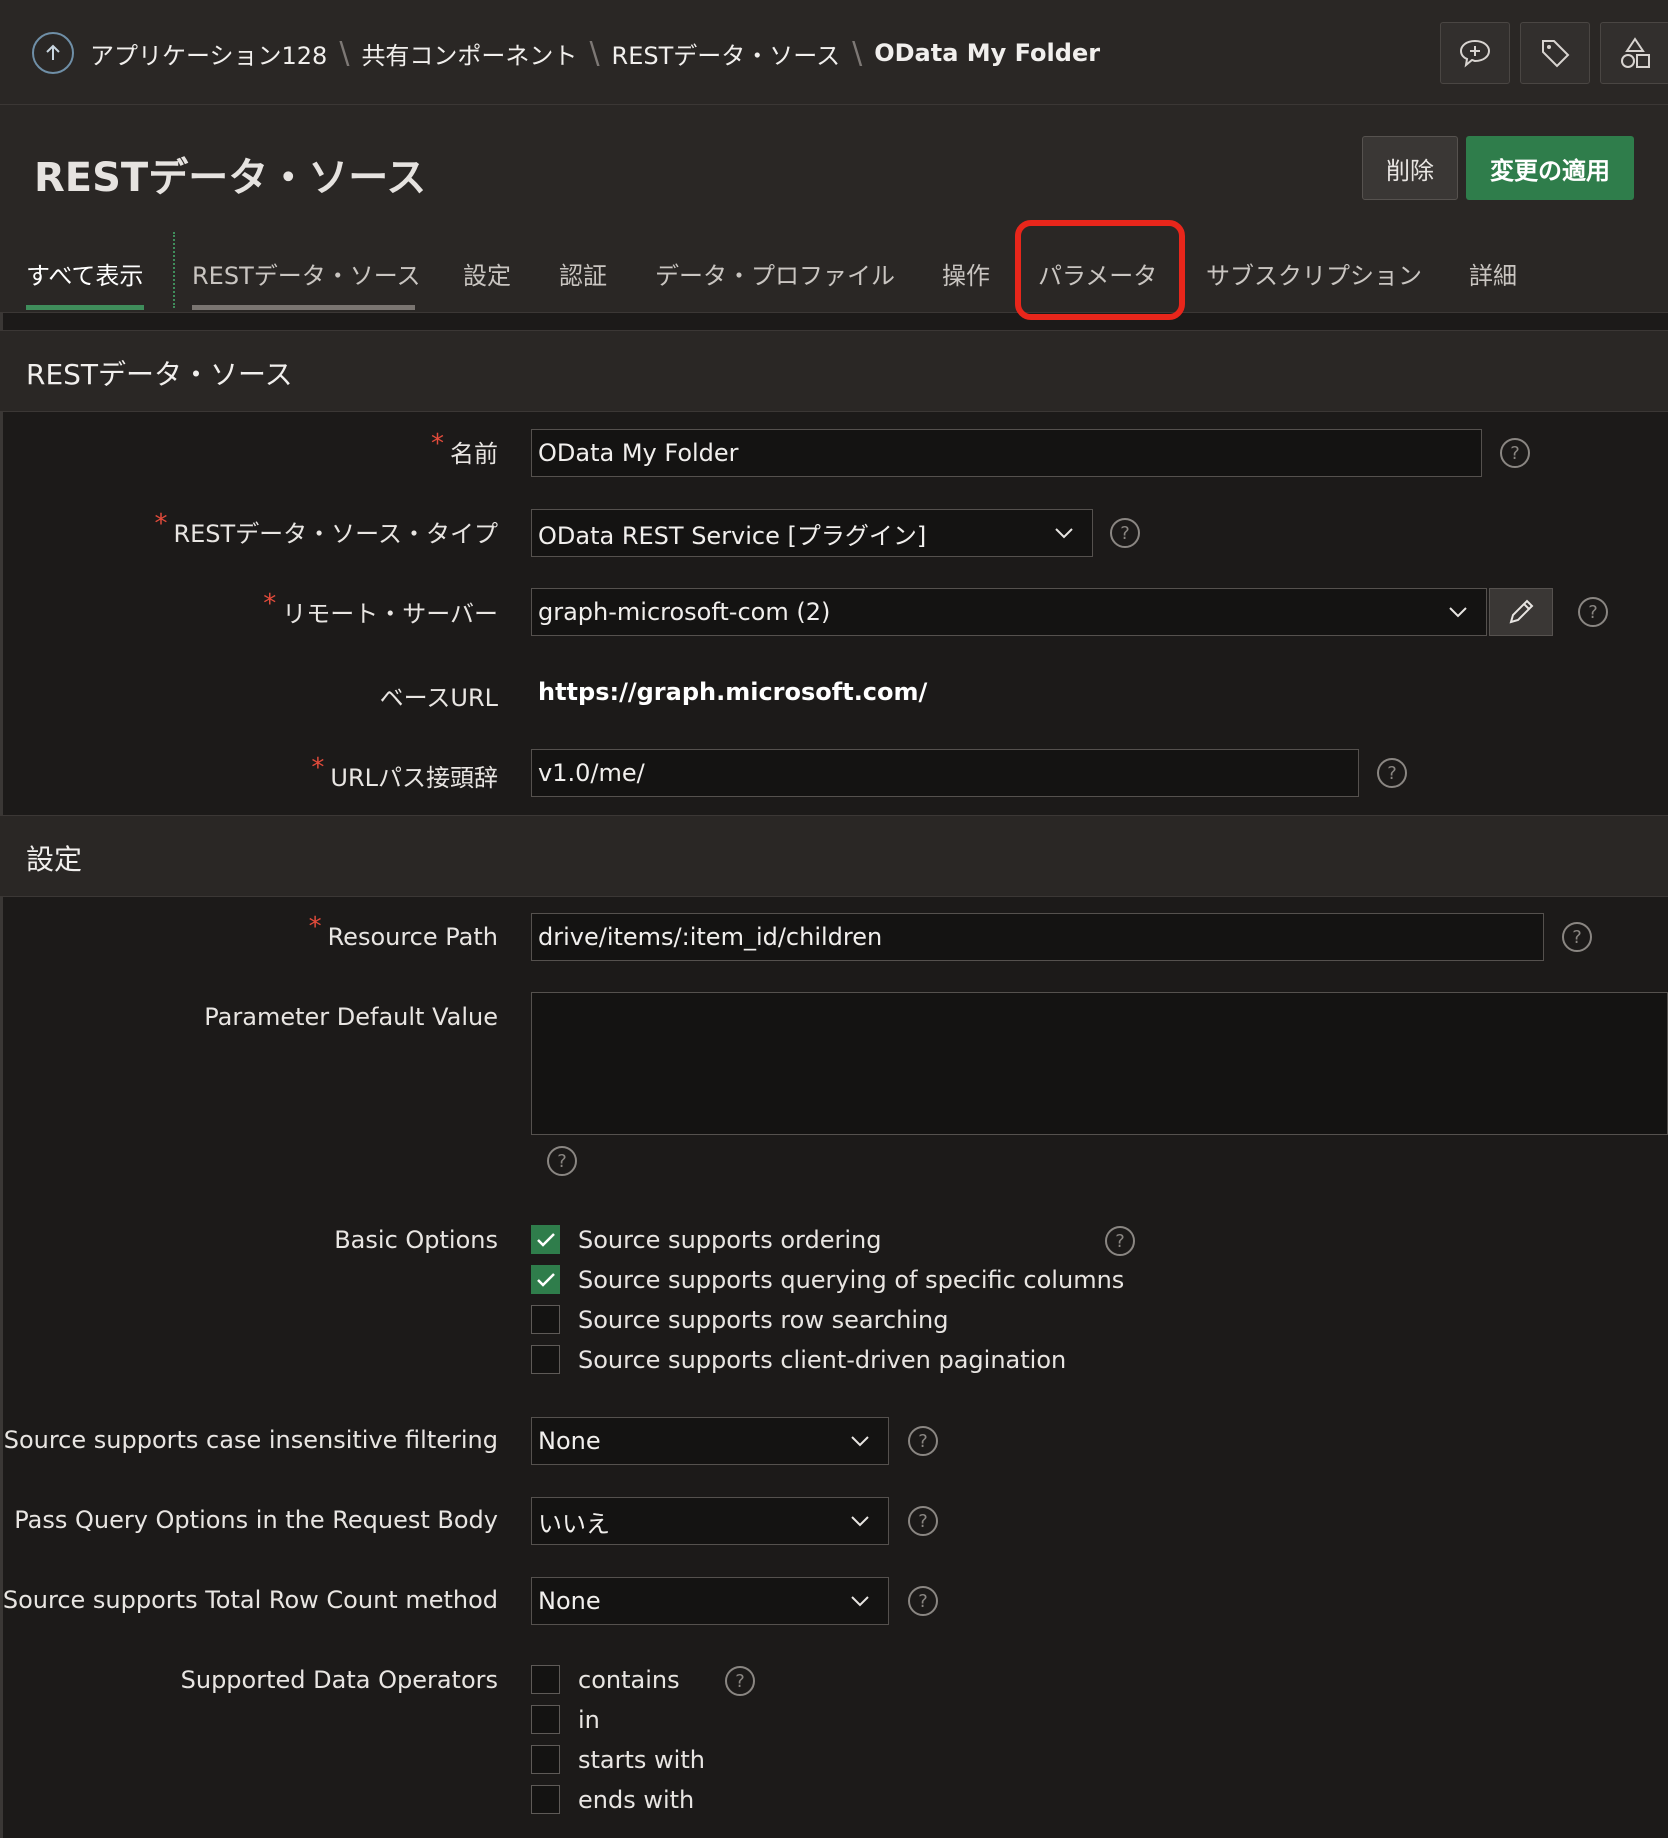 Image resolution: width=1668 pixels, height=1838 pixels. What do you see at coordinates (1037, 937) in the screenshot?
I see `resource-path-field: drive/items/:item_id/children` at bounding box center [1037, 937].